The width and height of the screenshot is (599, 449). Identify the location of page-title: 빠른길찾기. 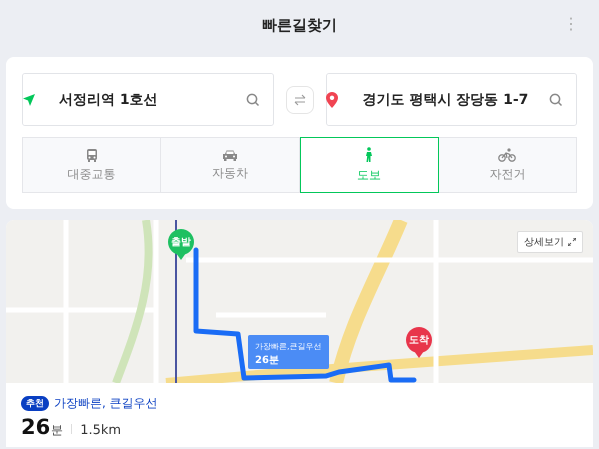
(299, 25).